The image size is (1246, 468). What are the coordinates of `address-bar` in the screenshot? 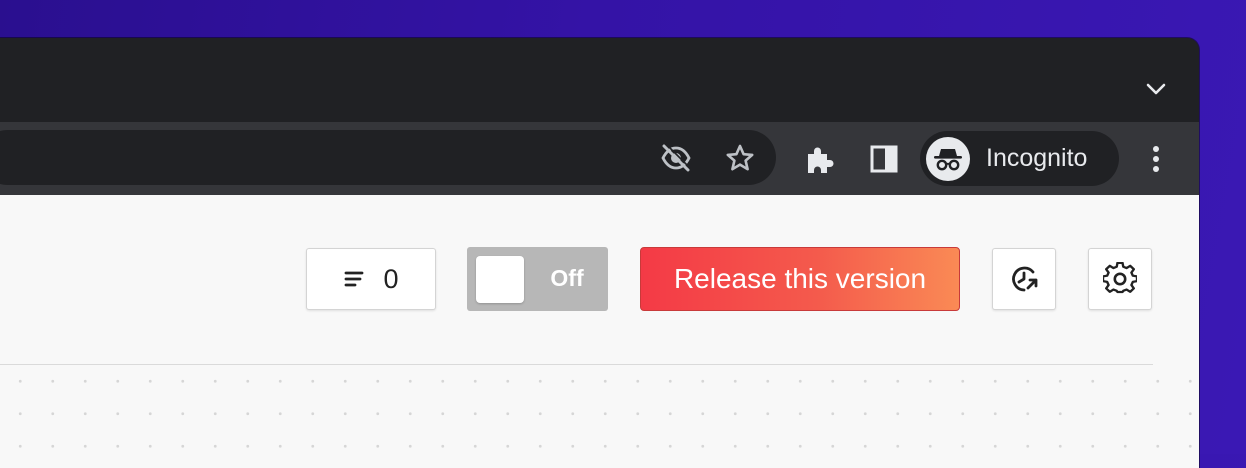 It's located at (388, 157).